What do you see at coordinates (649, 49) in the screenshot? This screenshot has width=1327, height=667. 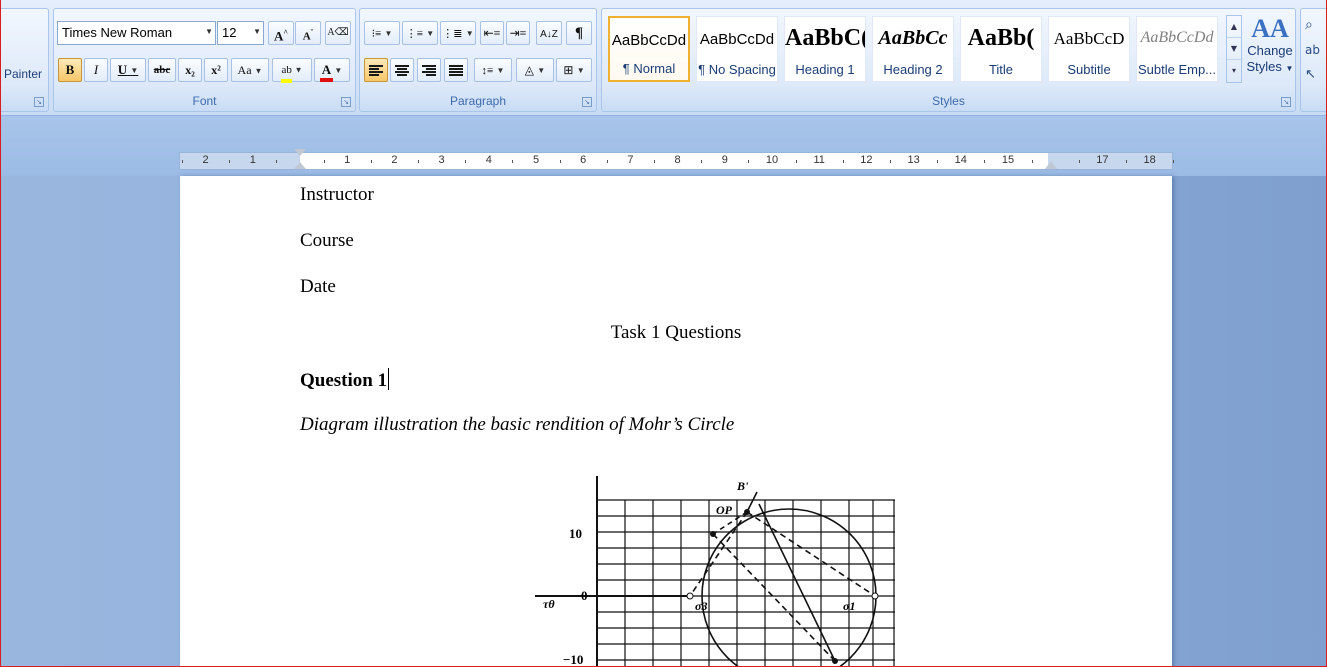 I see `style-normal: AaBbCcDd ¶ Normal` at bounding box center [649, 49].